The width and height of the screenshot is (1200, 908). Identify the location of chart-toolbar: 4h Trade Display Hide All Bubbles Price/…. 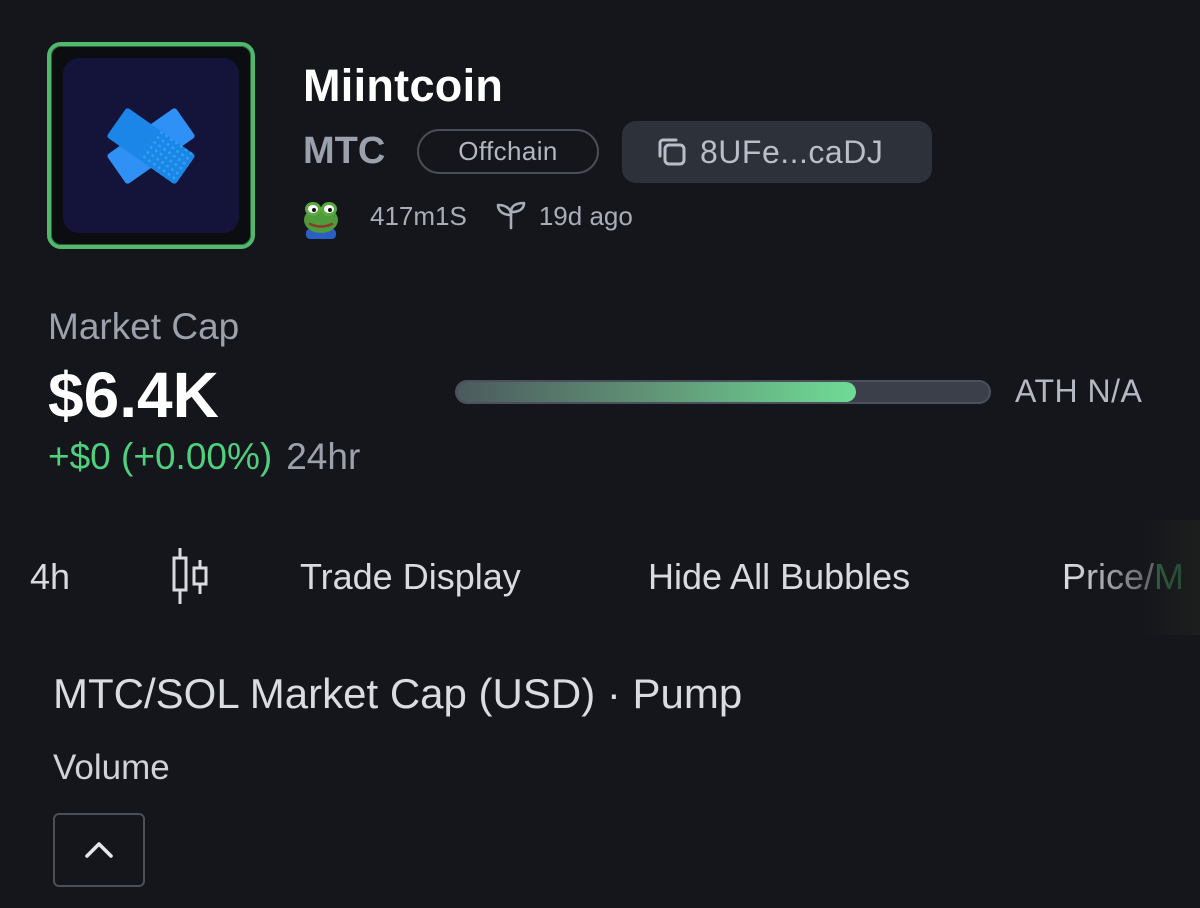
(600, 577).